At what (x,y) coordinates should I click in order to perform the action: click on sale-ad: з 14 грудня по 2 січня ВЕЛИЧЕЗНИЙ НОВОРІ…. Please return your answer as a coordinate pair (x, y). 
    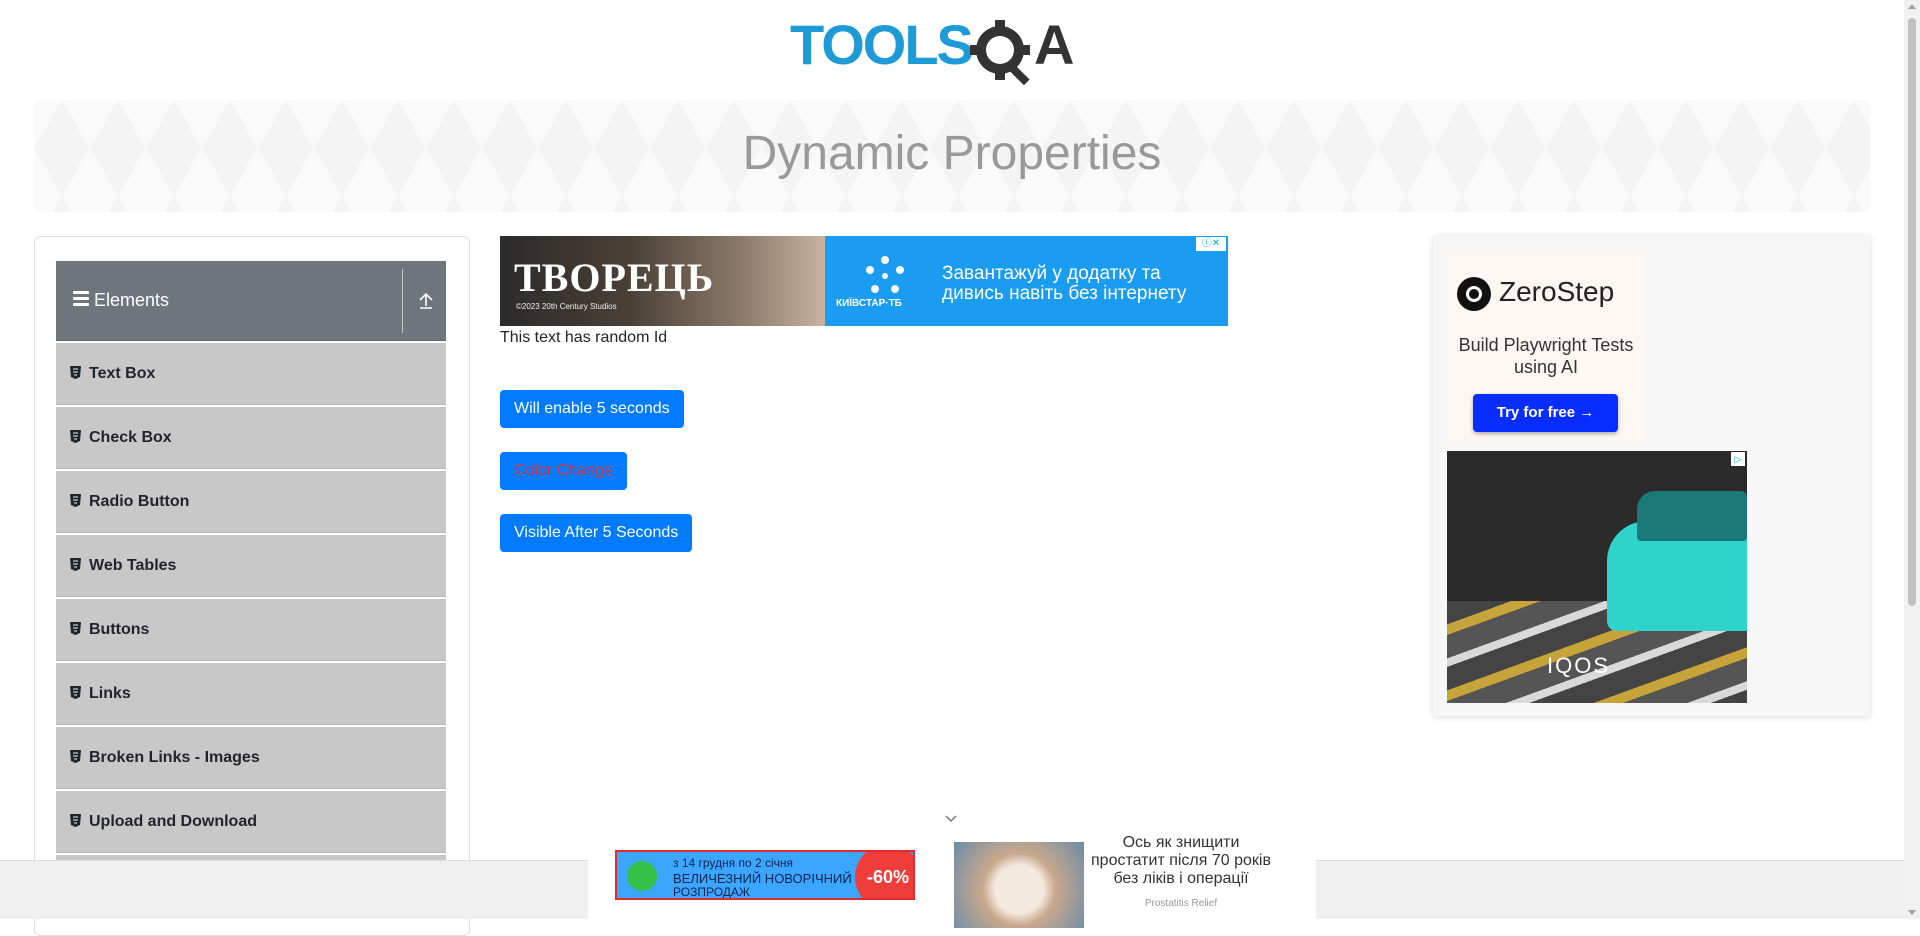
    Looking at the image, I should click on (765, 875).